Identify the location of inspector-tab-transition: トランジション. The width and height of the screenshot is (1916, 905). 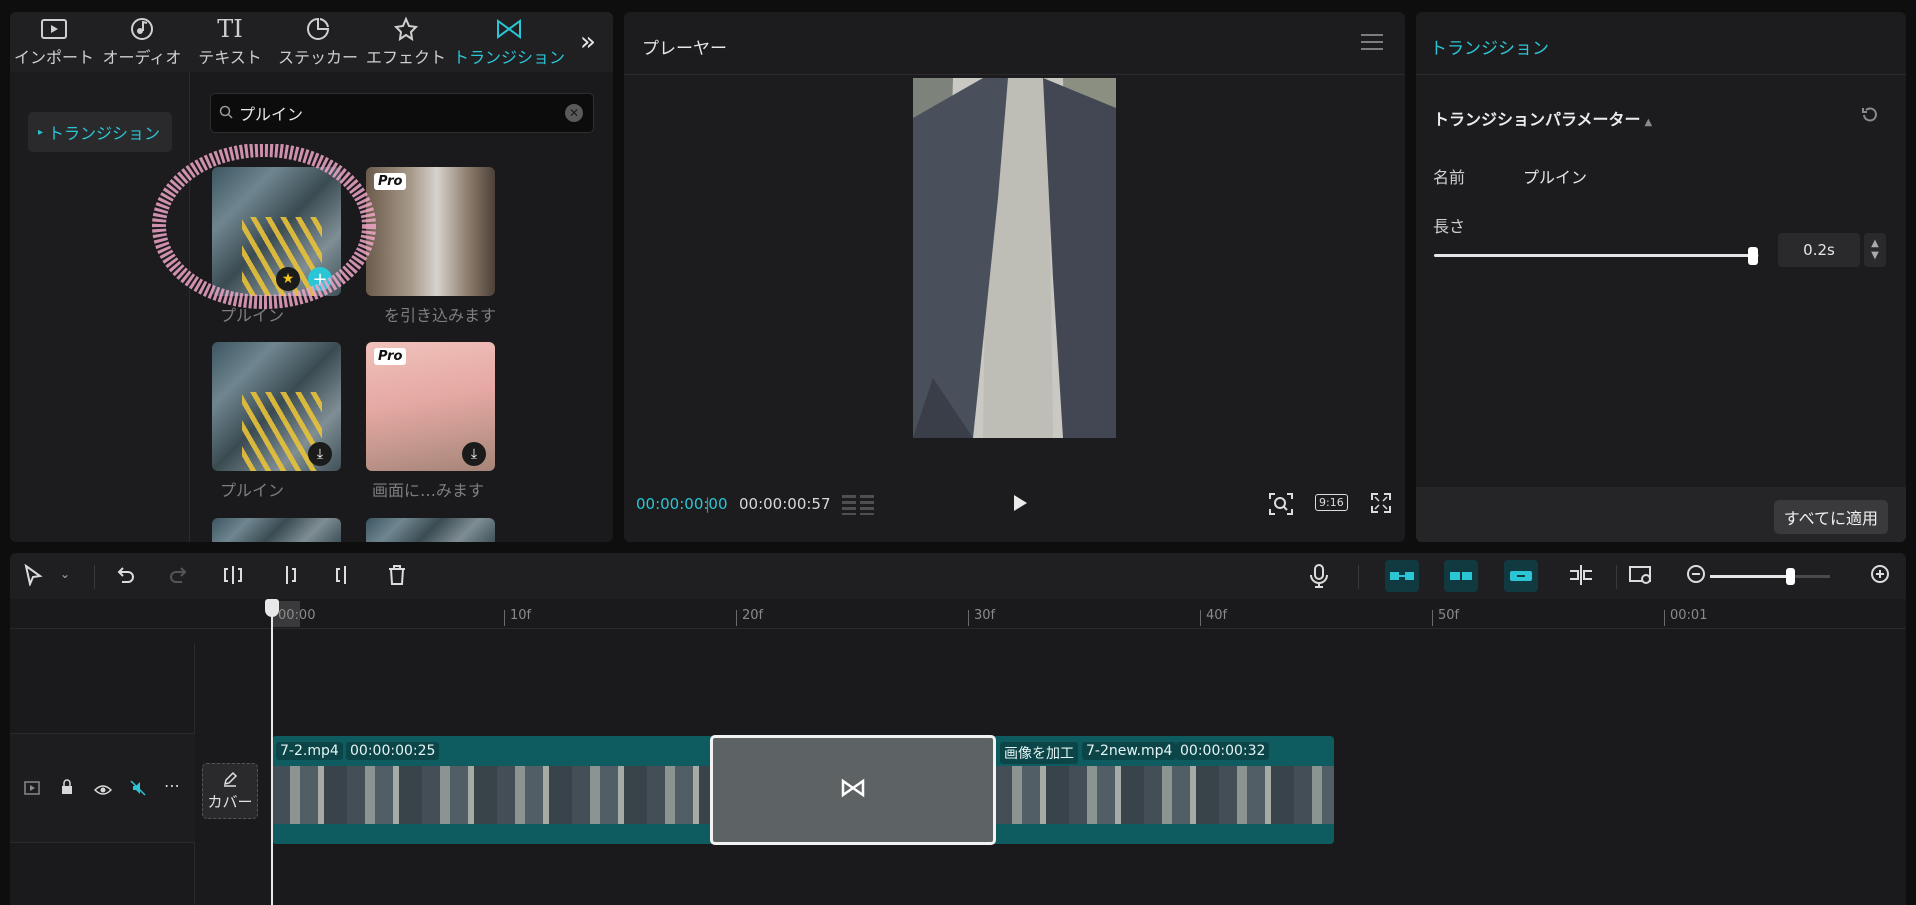
(1489, 46).